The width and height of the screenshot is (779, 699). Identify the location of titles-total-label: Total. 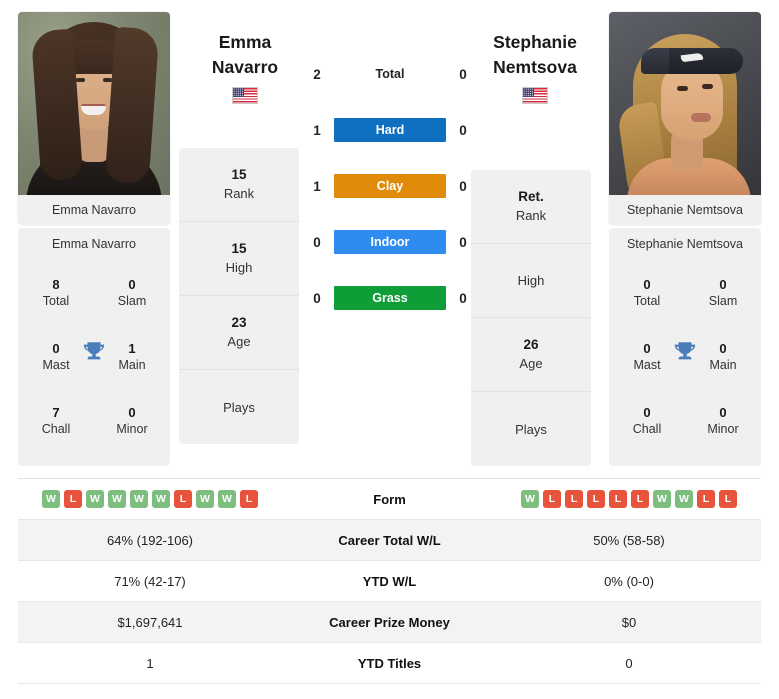
(647, 301).